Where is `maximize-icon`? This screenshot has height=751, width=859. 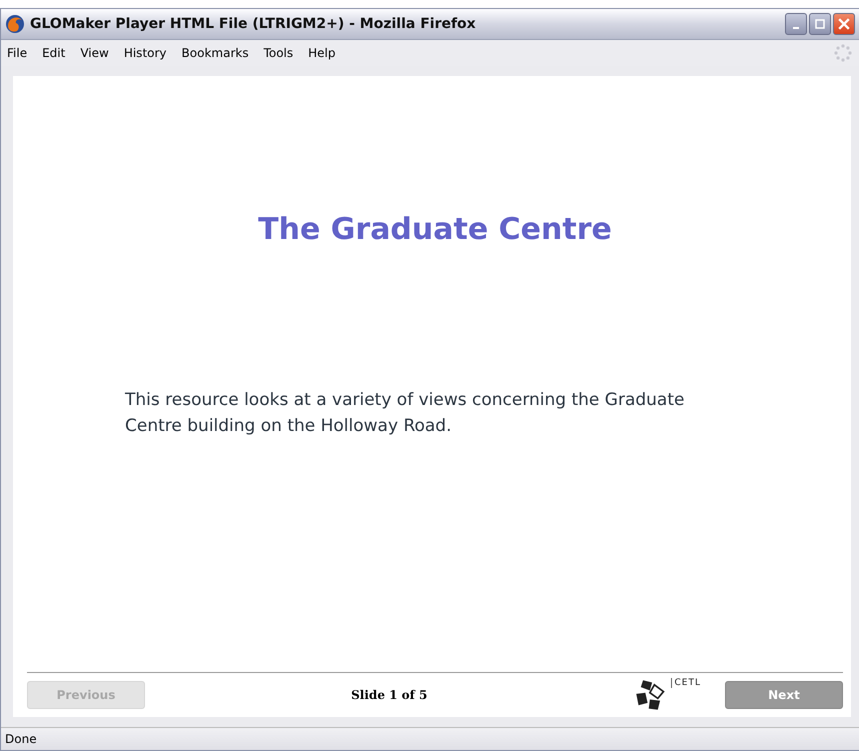 maximize-icon is located at coordinates (820, 24).